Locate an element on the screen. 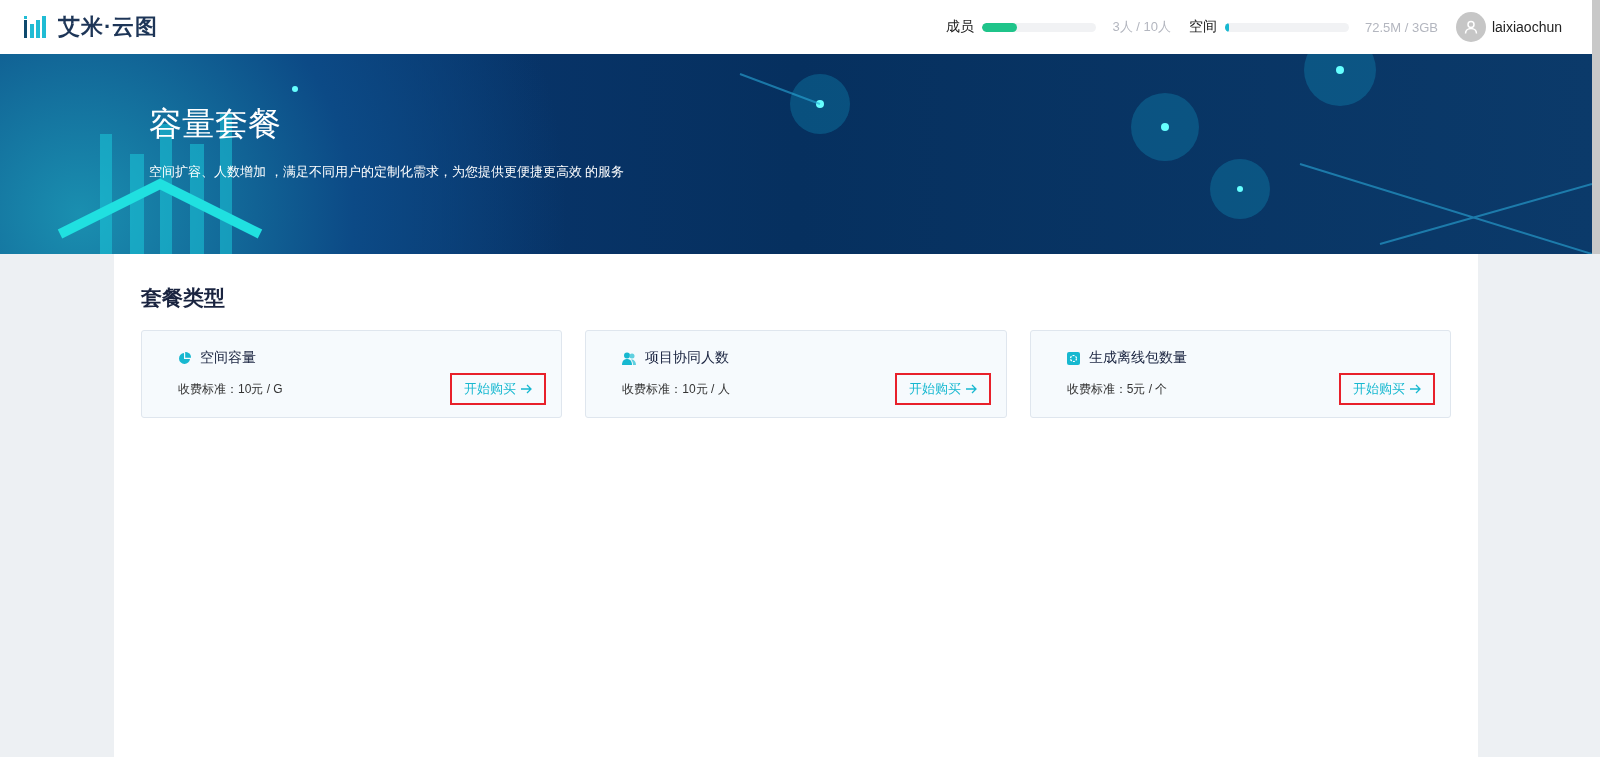 The image size is (1600, 757). plan-price: 收费标准：10元 / 人 is located at coordinates (676, 389).